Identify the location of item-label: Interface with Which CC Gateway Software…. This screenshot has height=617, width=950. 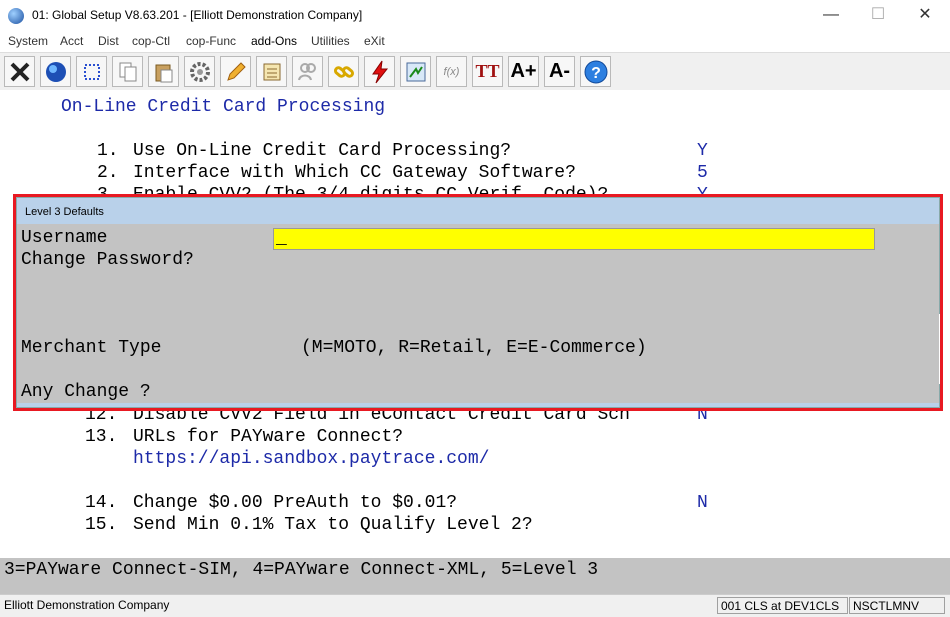
(354, 173).